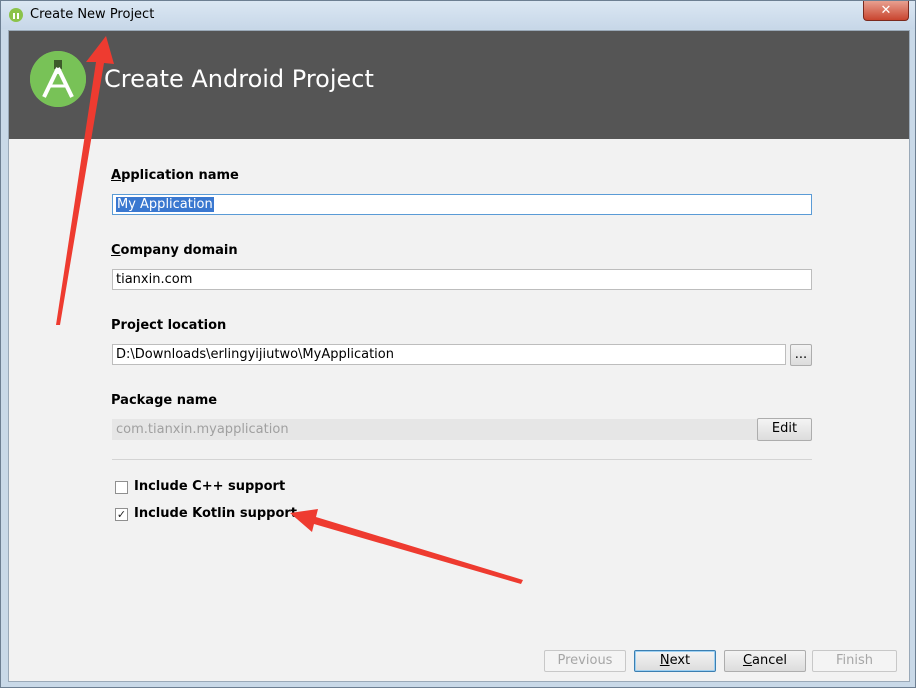  I want to click on page-title: Create Android Project, so click(239, 79).